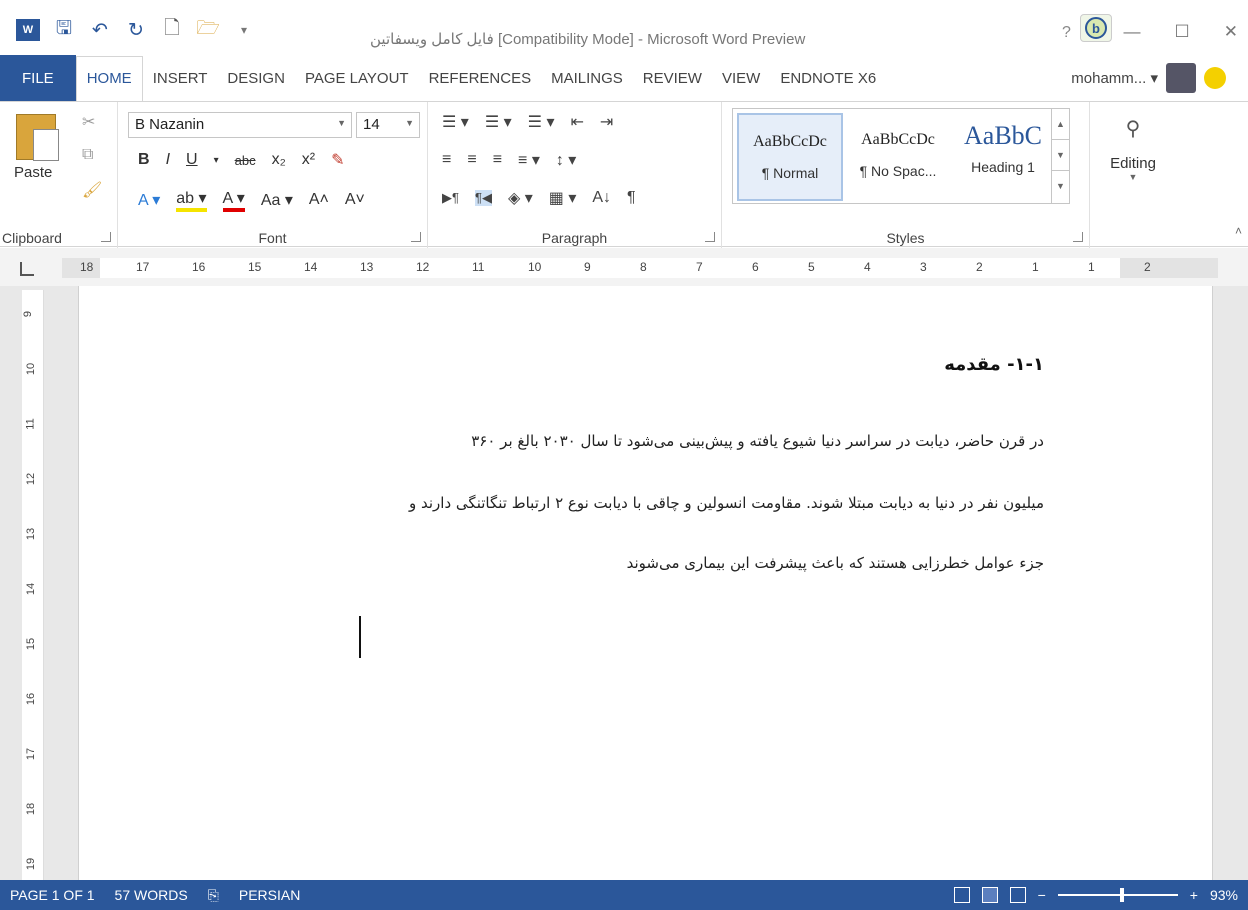 The image size is (1248, 910). What do you see at coordinates (172, 30) in the screenshot?
I see `new-document-icon: 🗋` at bounding box center [172, 30].